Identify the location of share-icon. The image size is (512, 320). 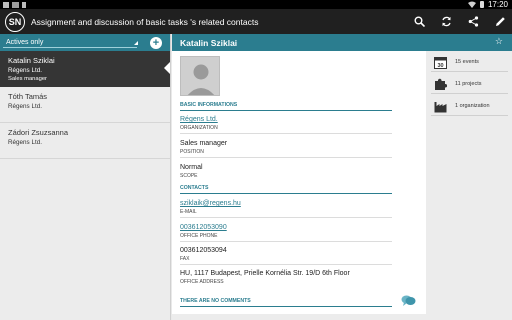
(473, 21).